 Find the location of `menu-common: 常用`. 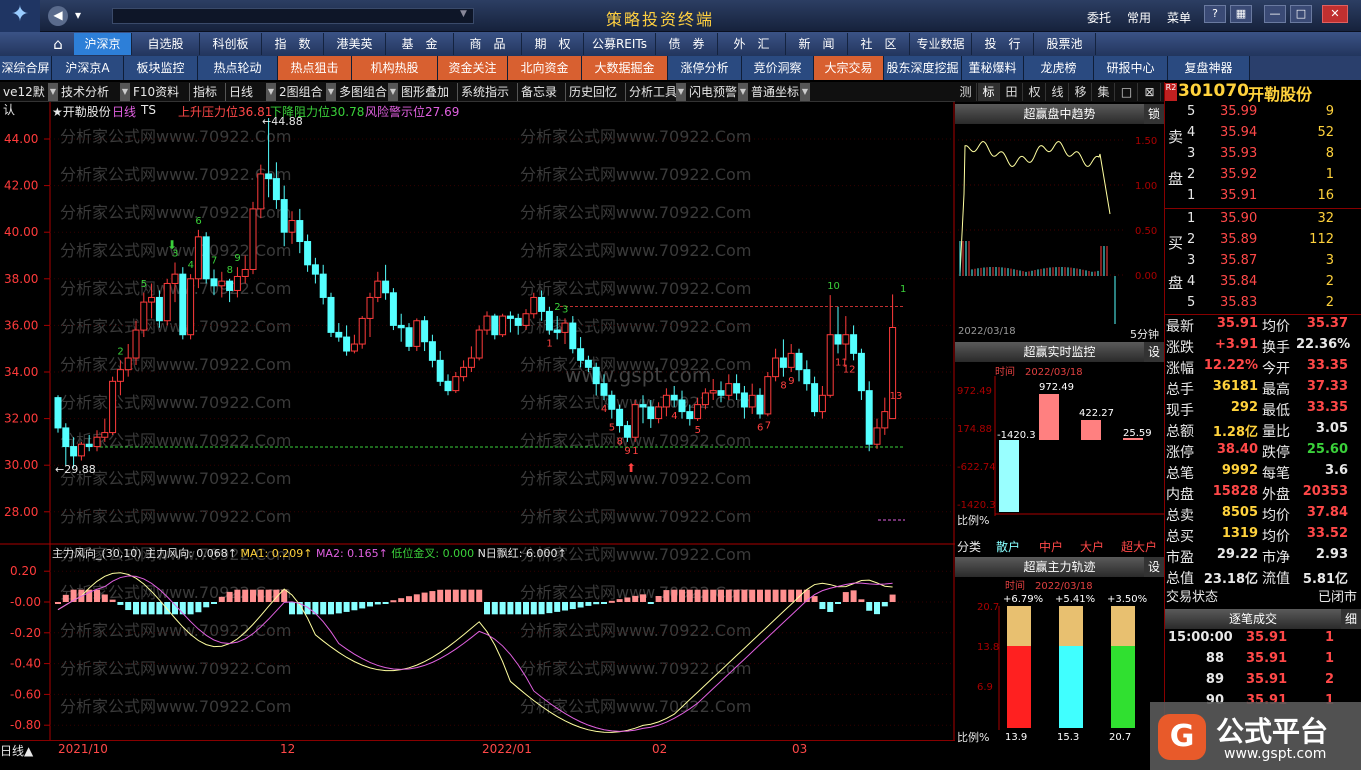

menu-common: 常用 is located at coordinates (1139, 17).